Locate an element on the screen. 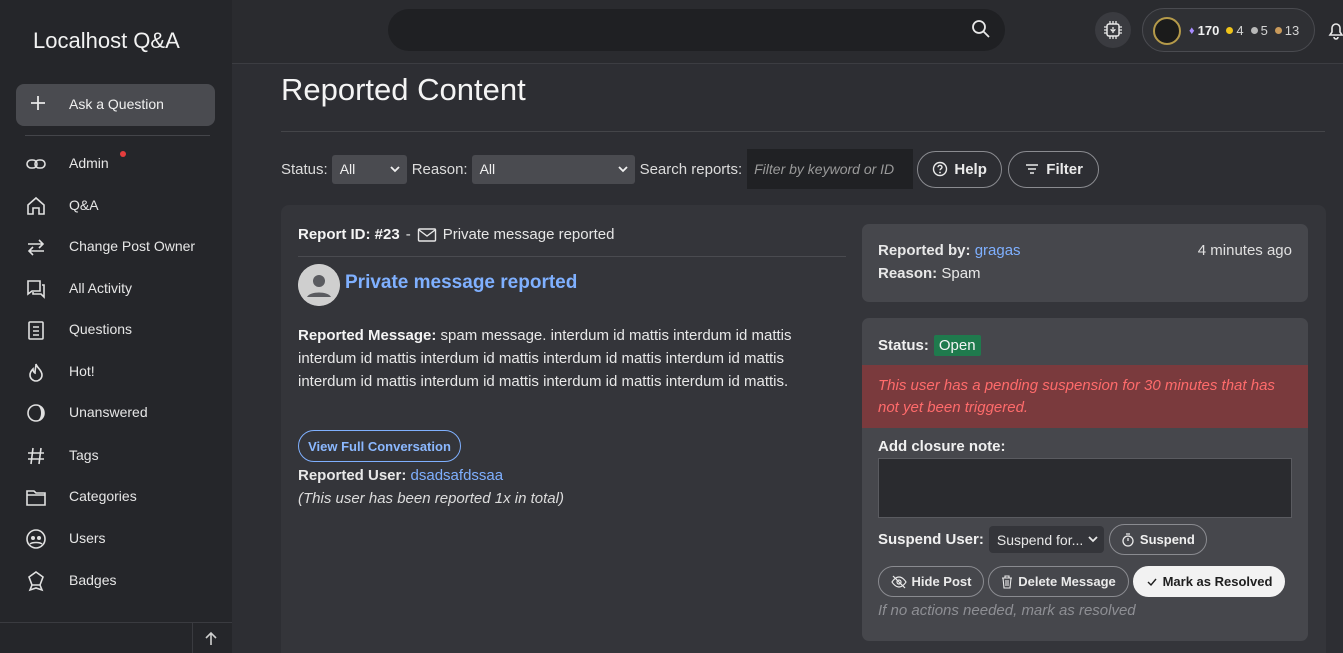 This screenshot has width=1343, height=653. sidebar-item-label: Users is located at coordinates (87, 538).